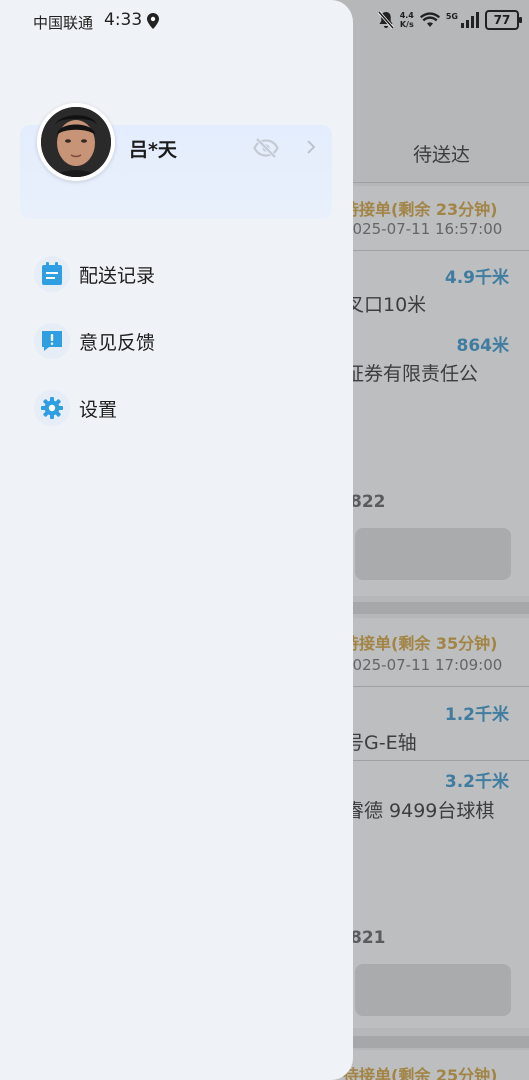 The height and width of the screenshot is (1080, 529). Describe the element at coordinates (52, 341) in the screenshot. I see `feedback-icon` at that location.